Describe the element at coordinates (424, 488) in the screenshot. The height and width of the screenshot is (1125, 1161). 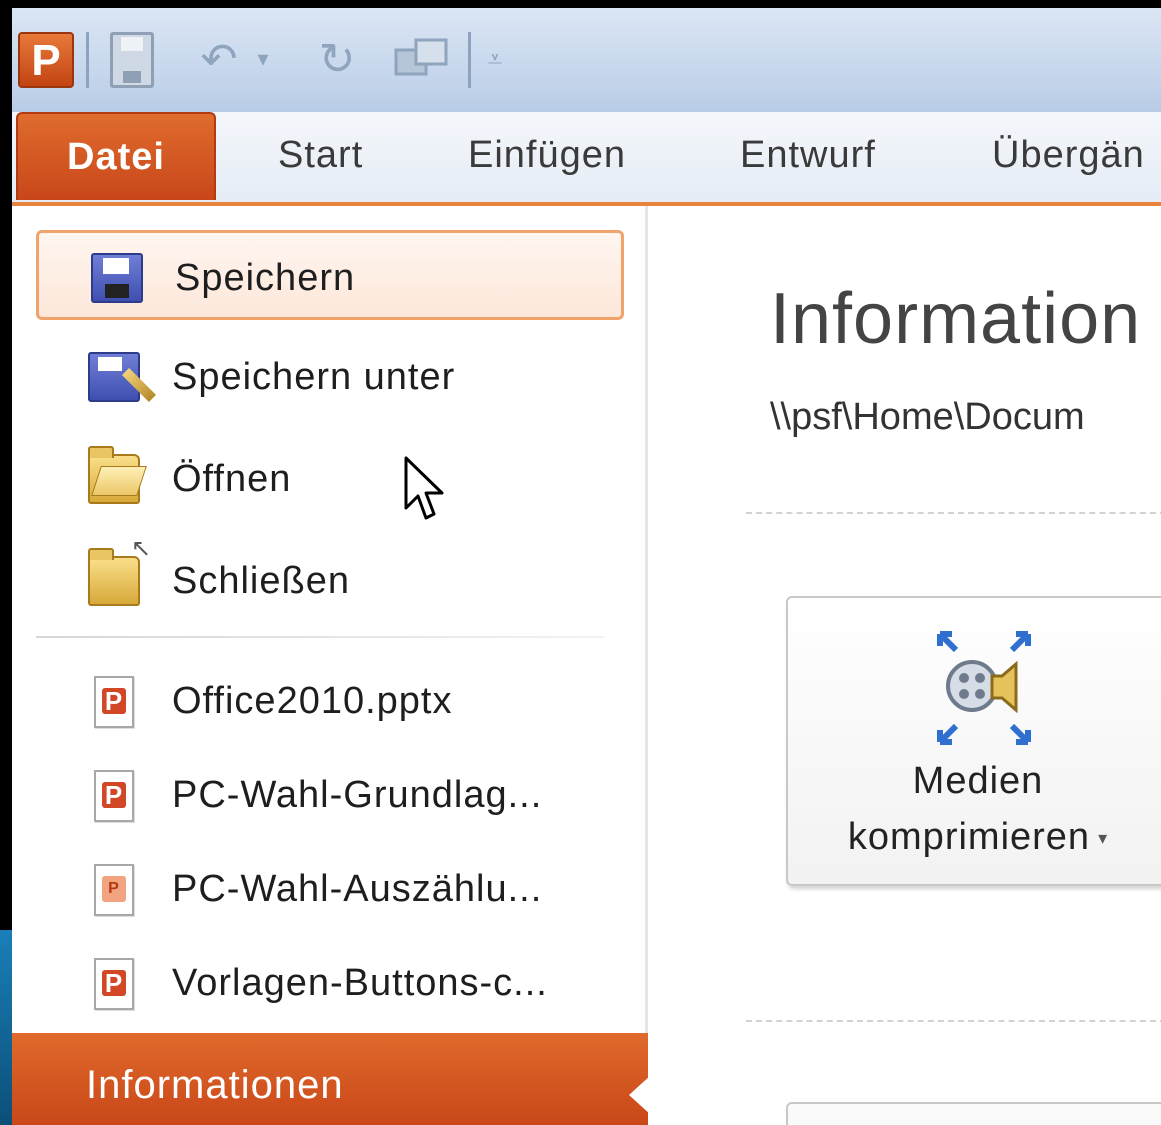
I see `mouse-cursor-icon` at that location.